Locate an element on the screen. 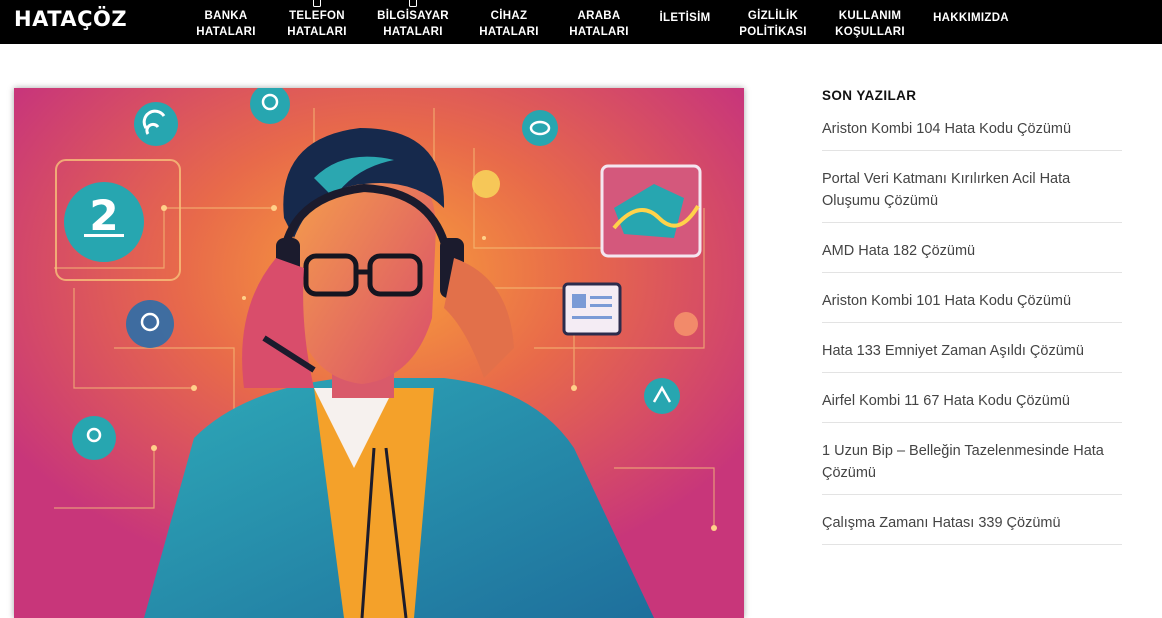  svg-text: 2 is located at coordinates (103, 215).